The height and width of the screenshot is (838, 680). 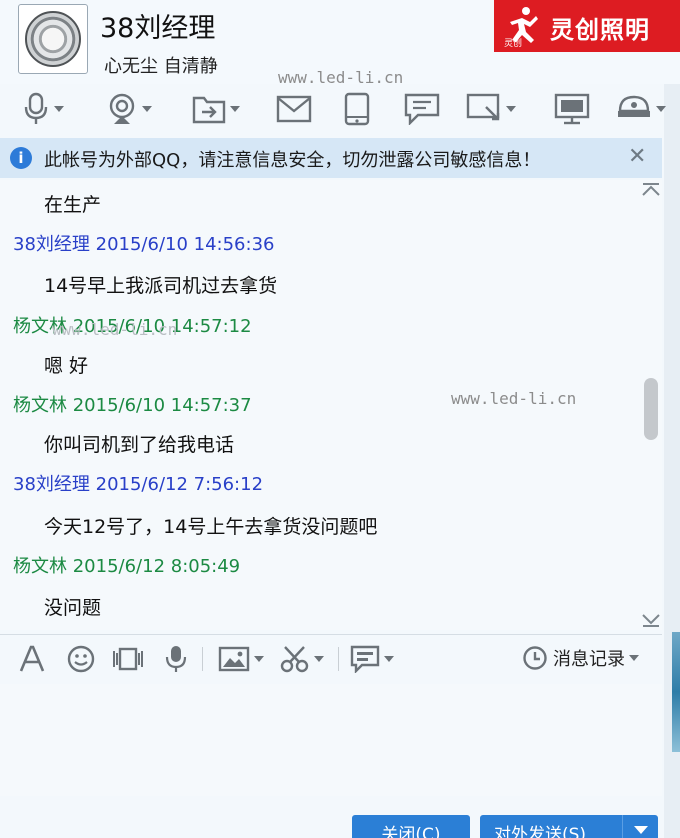 What do you see at coordinates (634, 106) in the screenshot?
I see `app-icon` at bounding box center [634, 106].